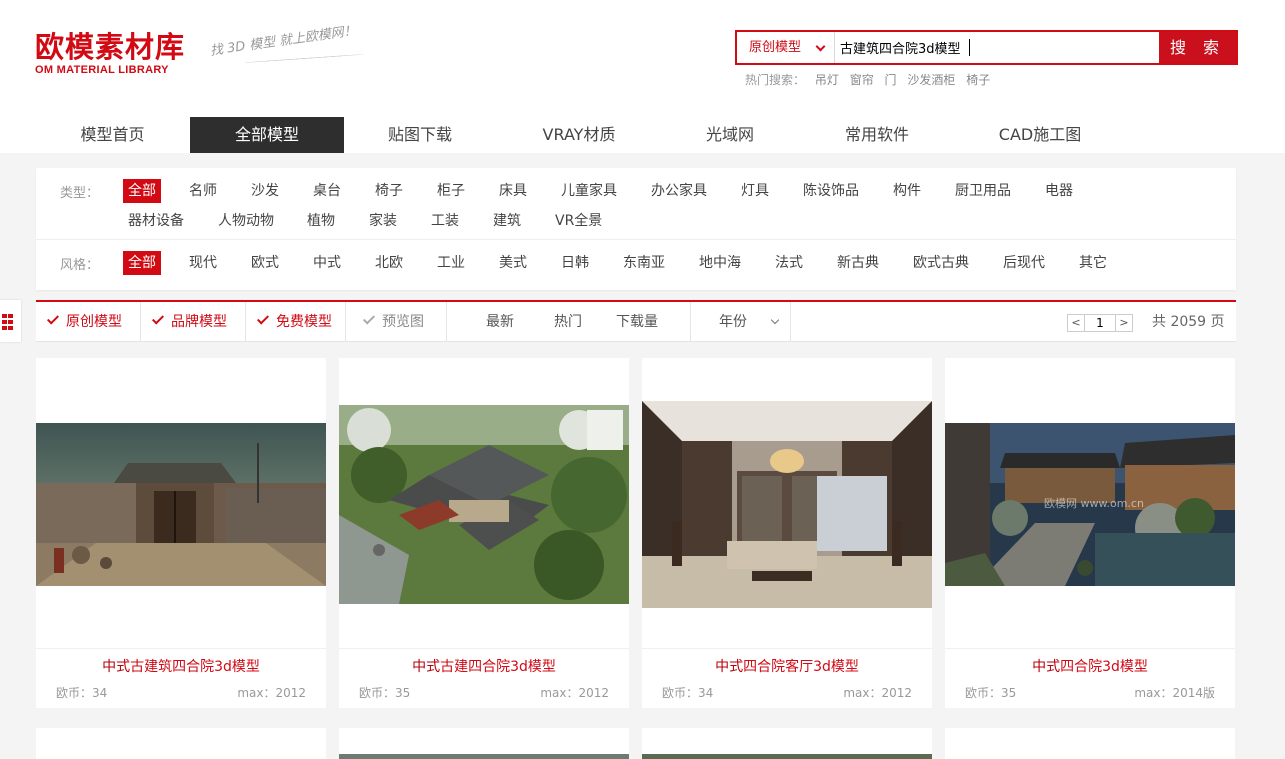 Image resolution: width=1285 pixels, height=759 pixels. What do you see at coordinates (827, 80) in the screenshot?
I see `hot-search-item: 吊灯` at bounding box center [827, 80].